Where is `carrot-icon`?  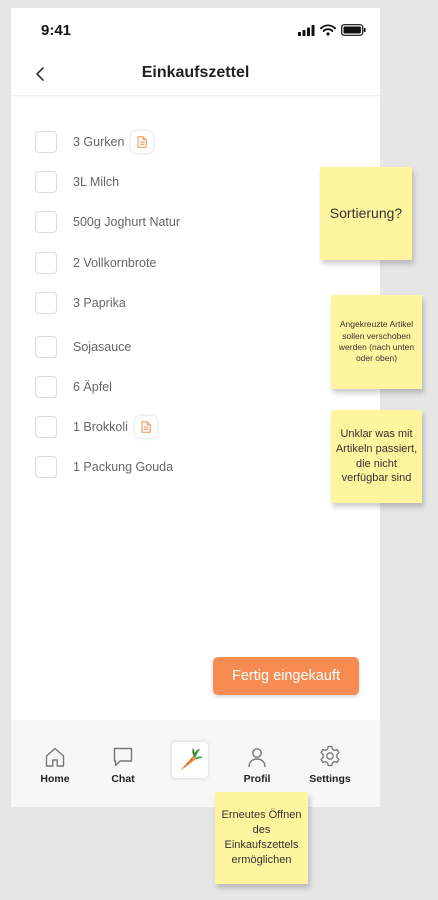
carrot-icon is located at coordinates (191, 759).